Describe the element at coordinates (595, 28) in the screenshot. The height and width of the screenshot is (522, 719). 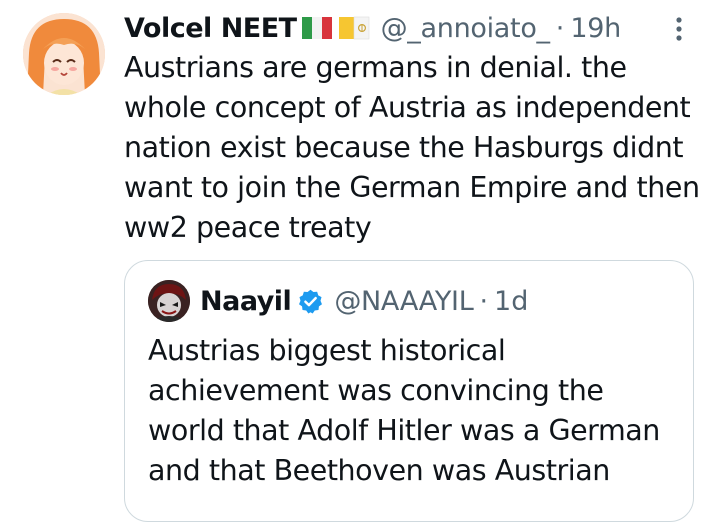
I see `timestamp: 19h` at that location.